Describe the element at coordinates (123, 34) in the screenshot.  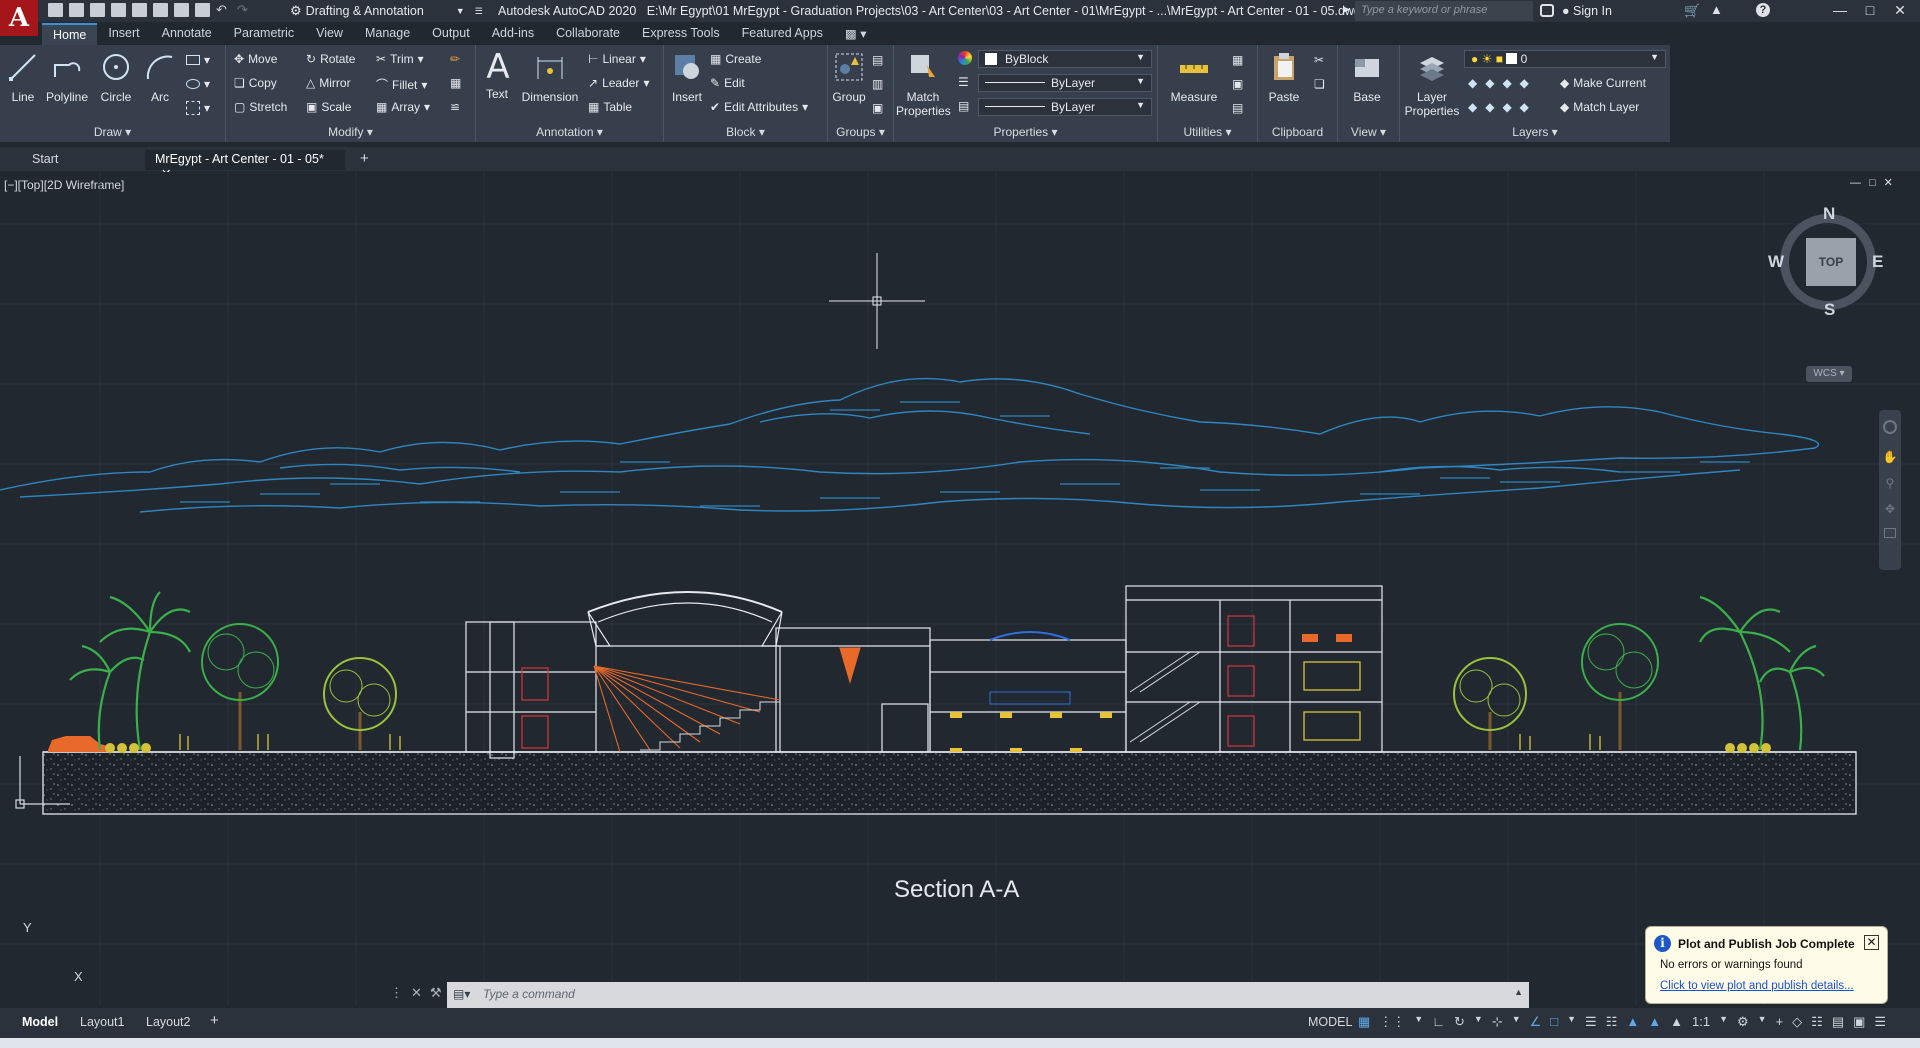
I see `tab-insert: Insert` at that location.